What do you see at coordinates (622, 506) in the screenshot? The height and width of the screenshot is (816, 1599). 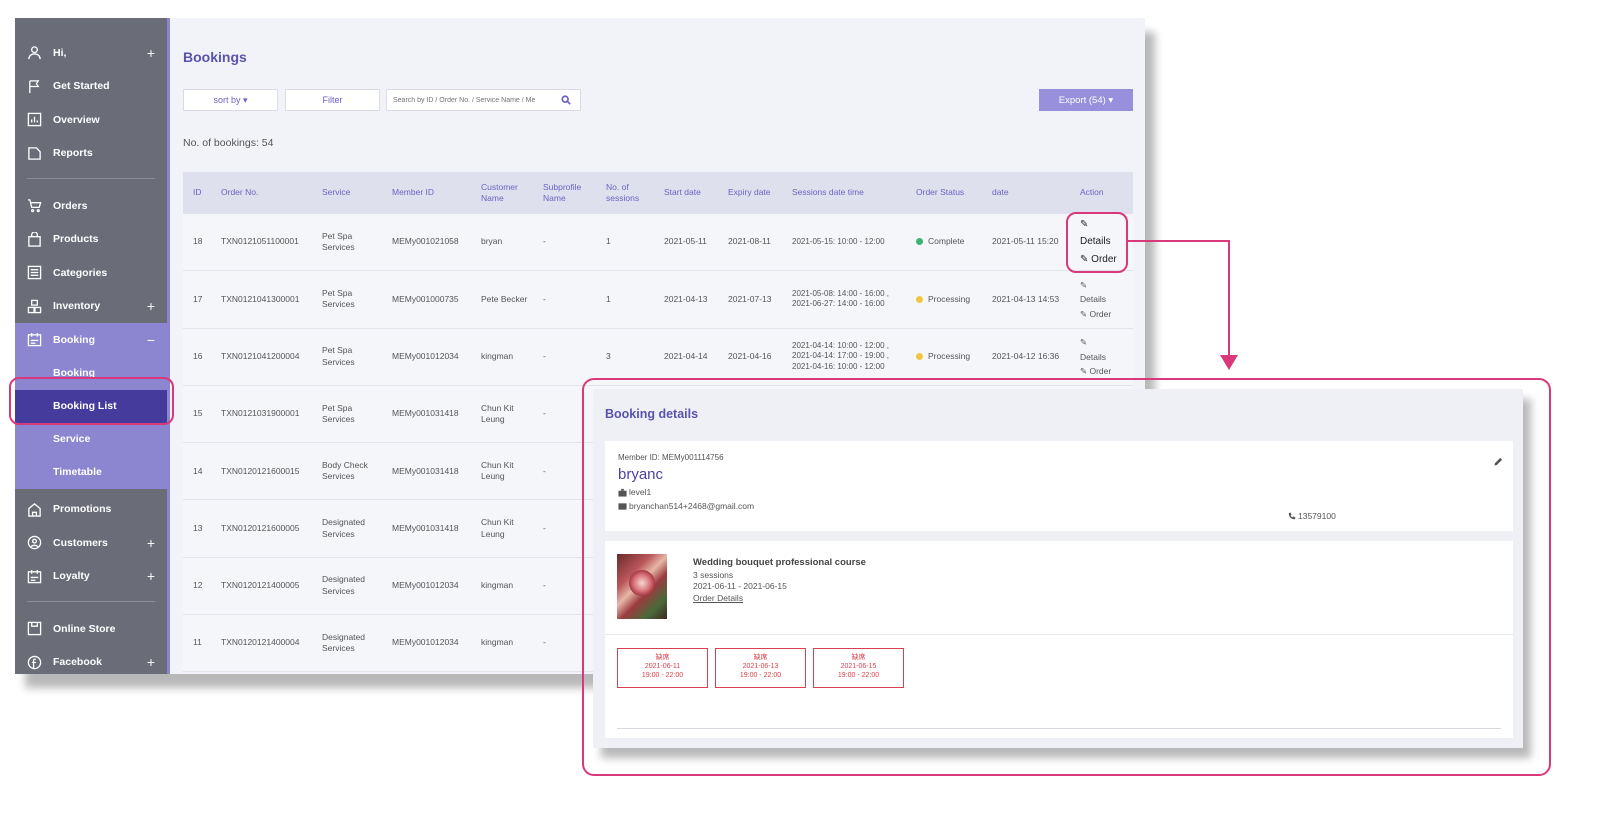 I see `envelope-icon` at bounding box center [622, 506].